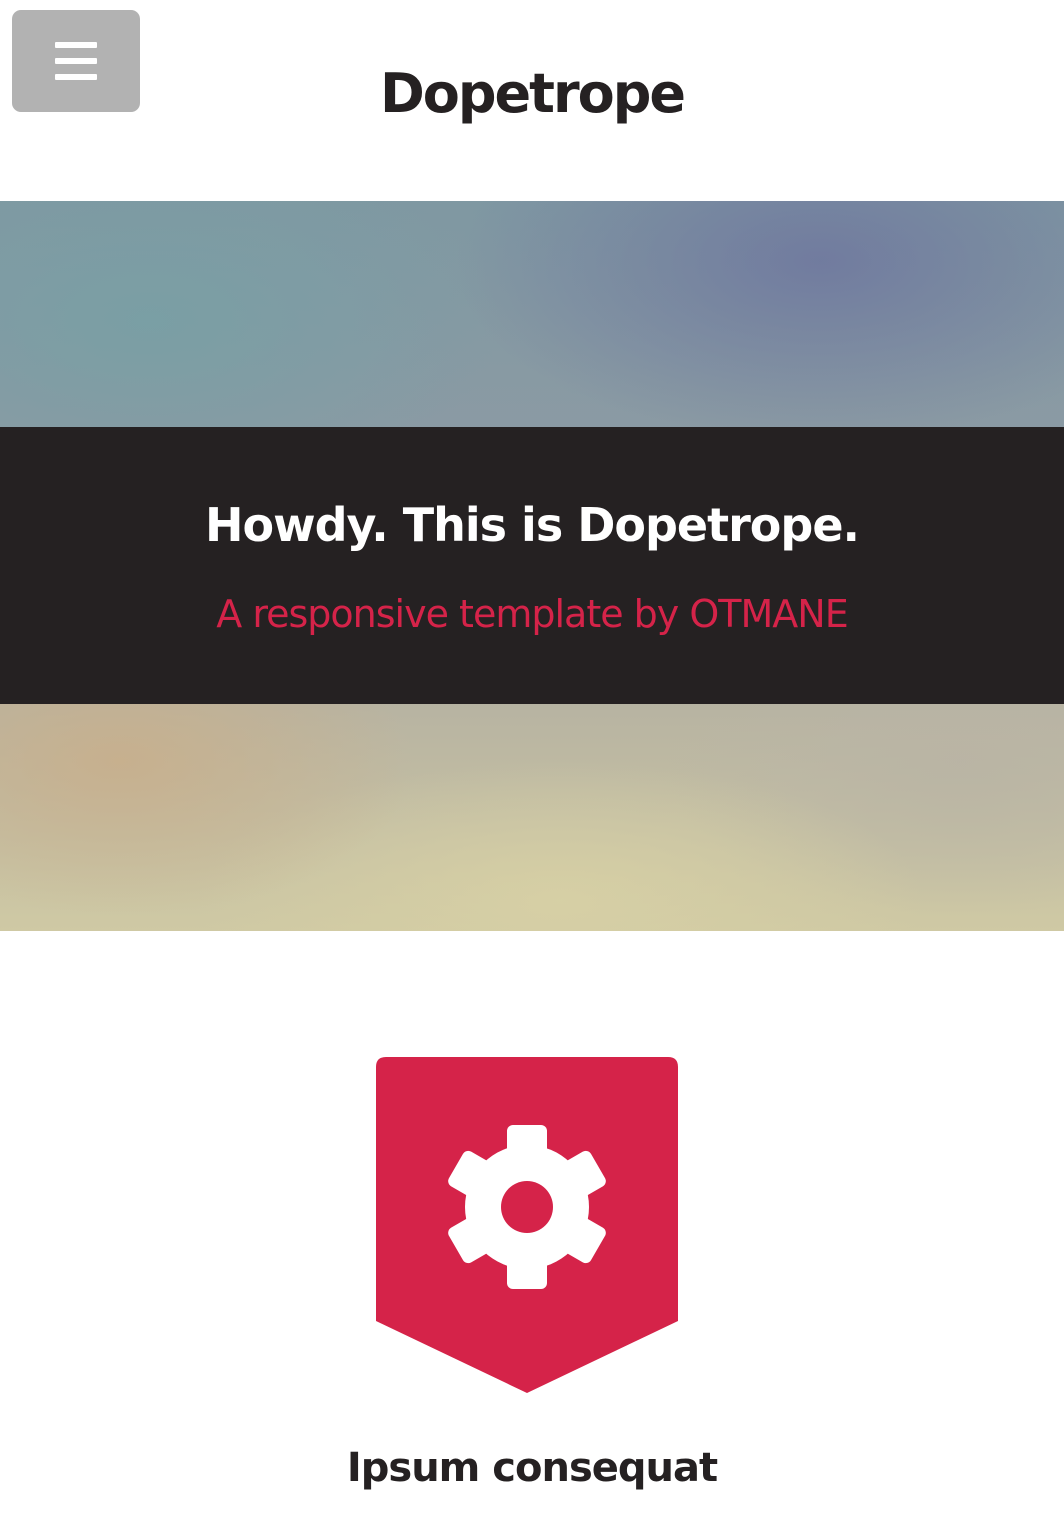  What do you see at coordinates (532, 1468) in the screenshot?
I see `feature-title: Ipsum consequat` at bounding box center [532, 1468].